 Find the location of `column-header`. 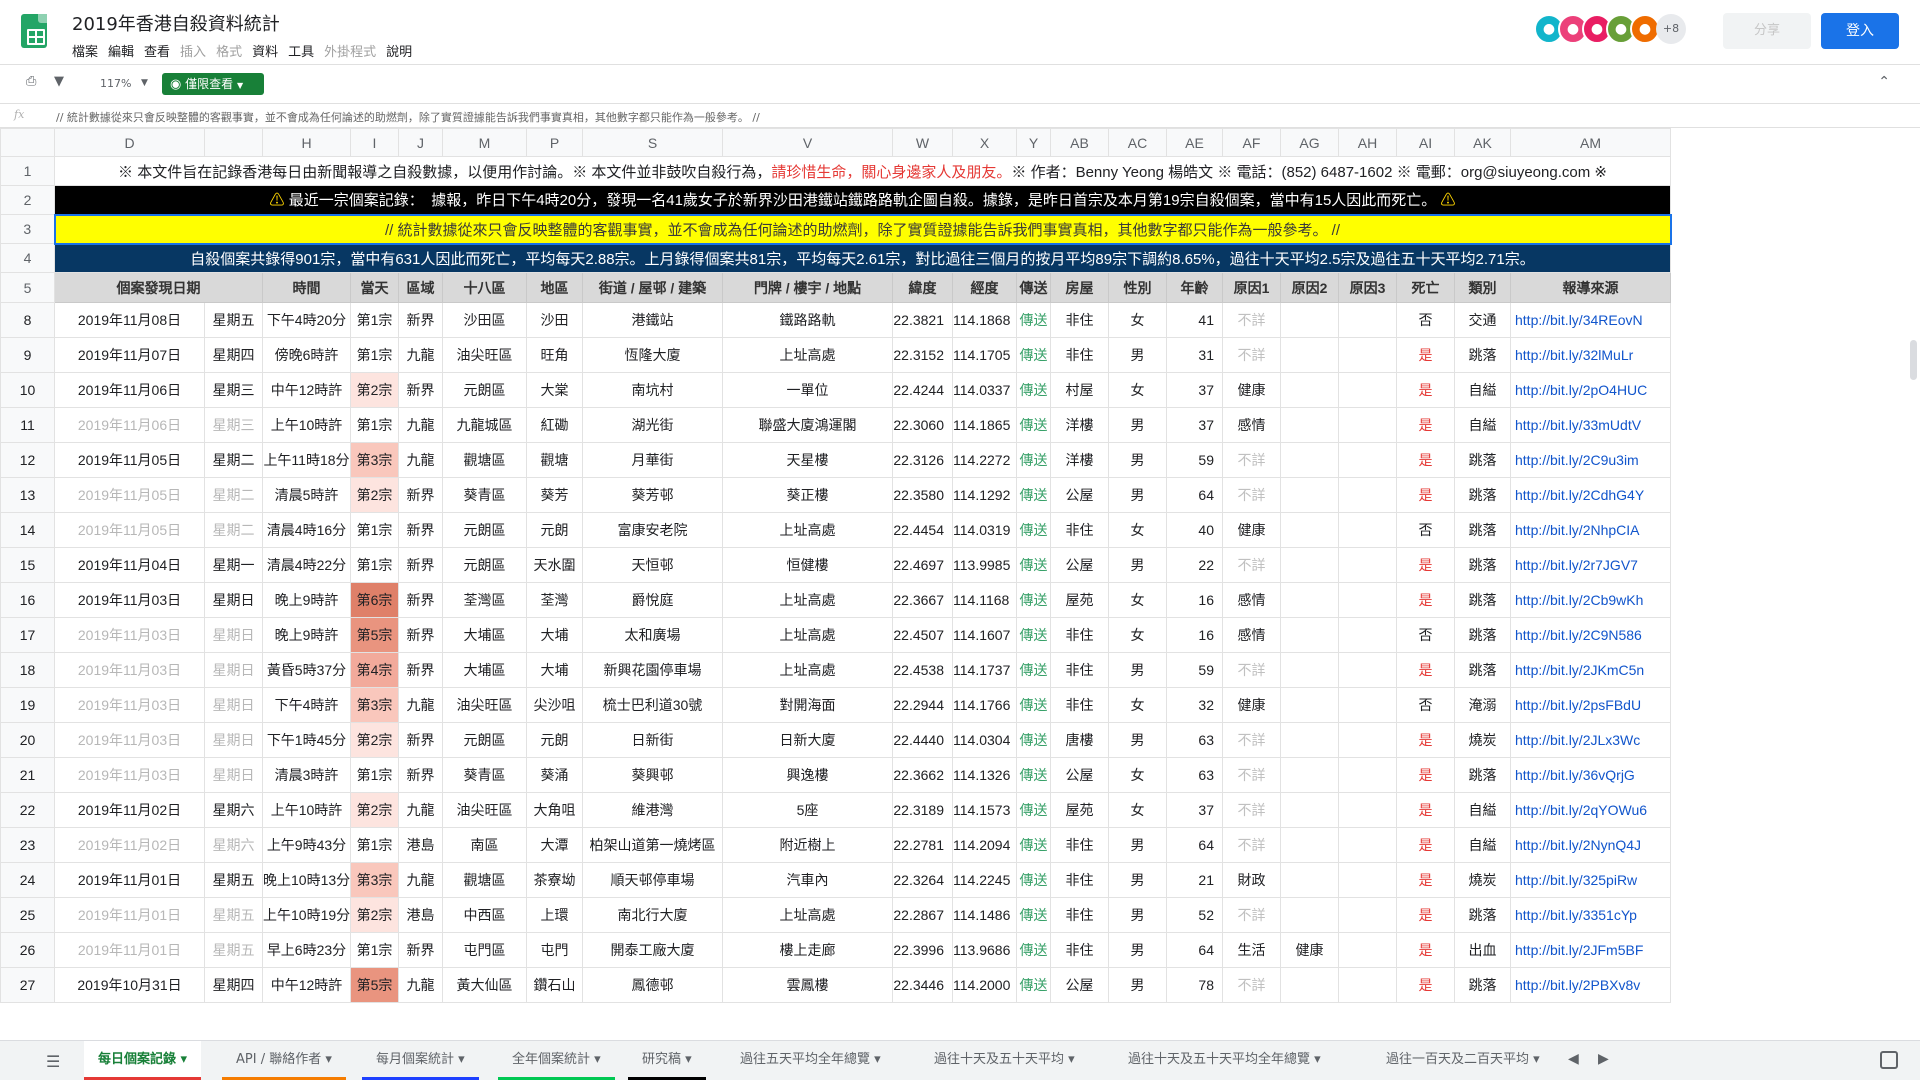

column-header is located at coordinates (233, 142).